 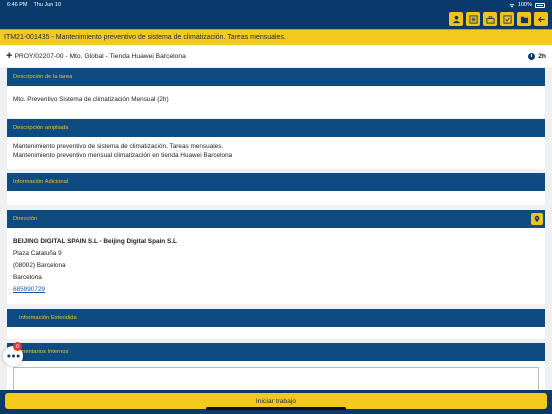 I want to click on section-body-informacion-extendida, so click(x=276, y=333).